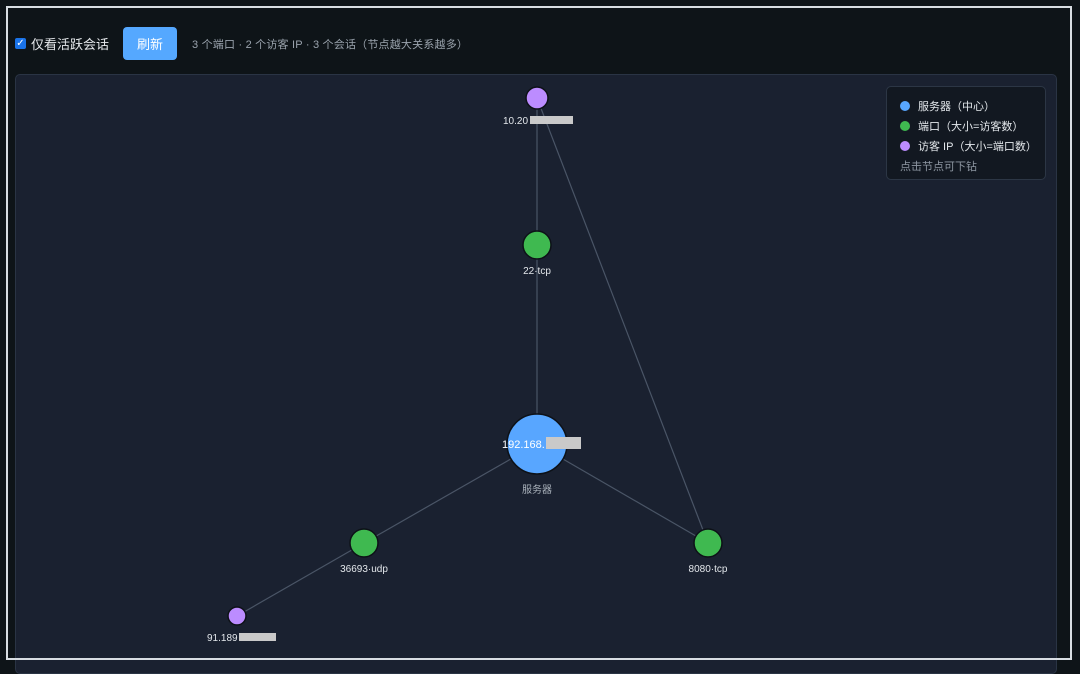  What do you see at coordinates (708, 569) in the screenshot?
I see `port-node-8080-label: 8080·tcp` at bounding box center [708, 569].